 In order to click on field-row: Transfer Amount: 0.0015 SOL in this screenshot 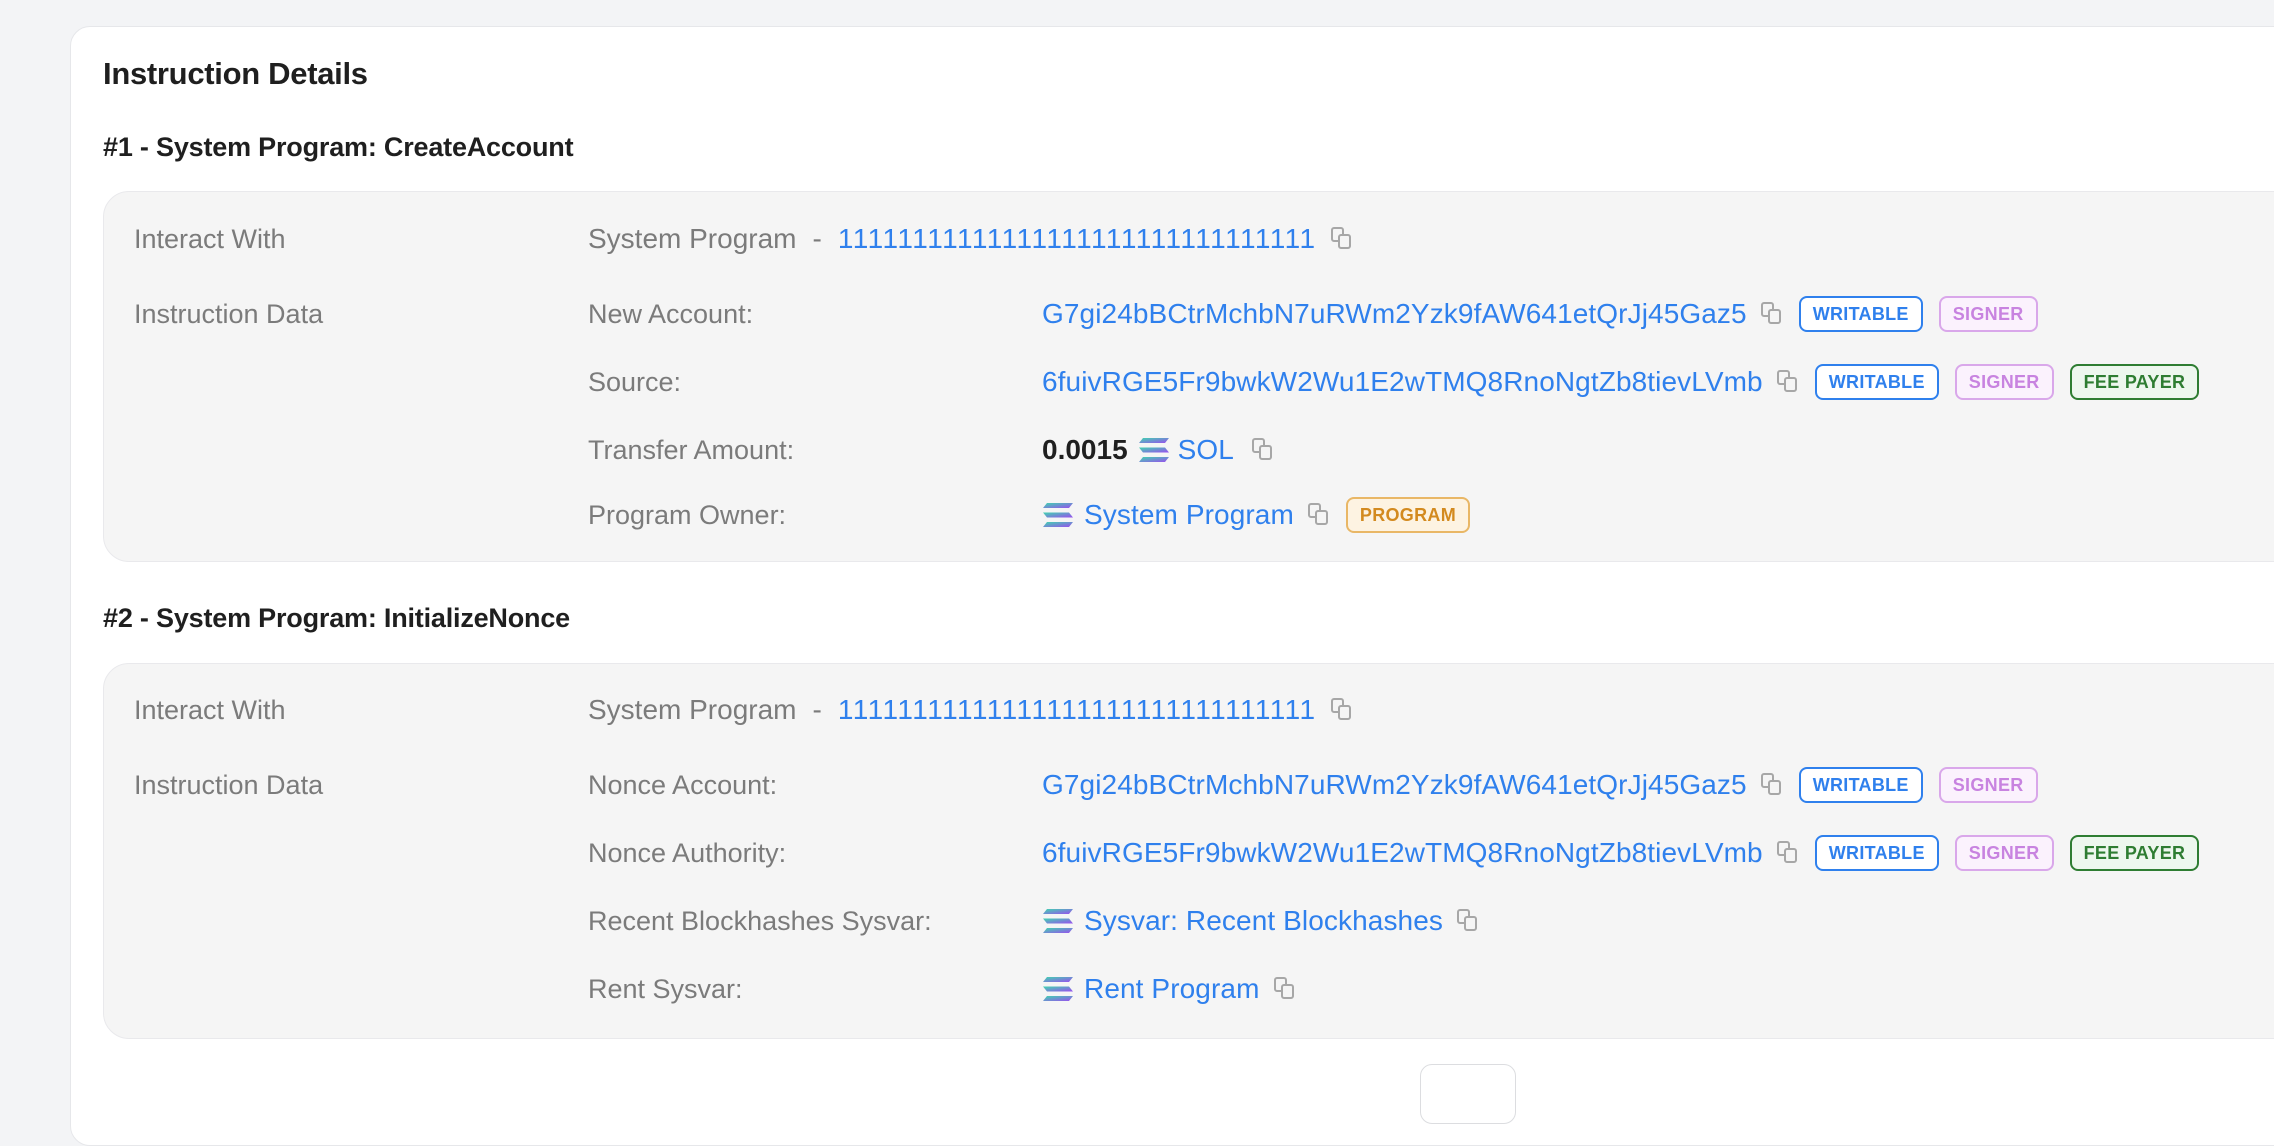, I will do `click(1189, 450)`.